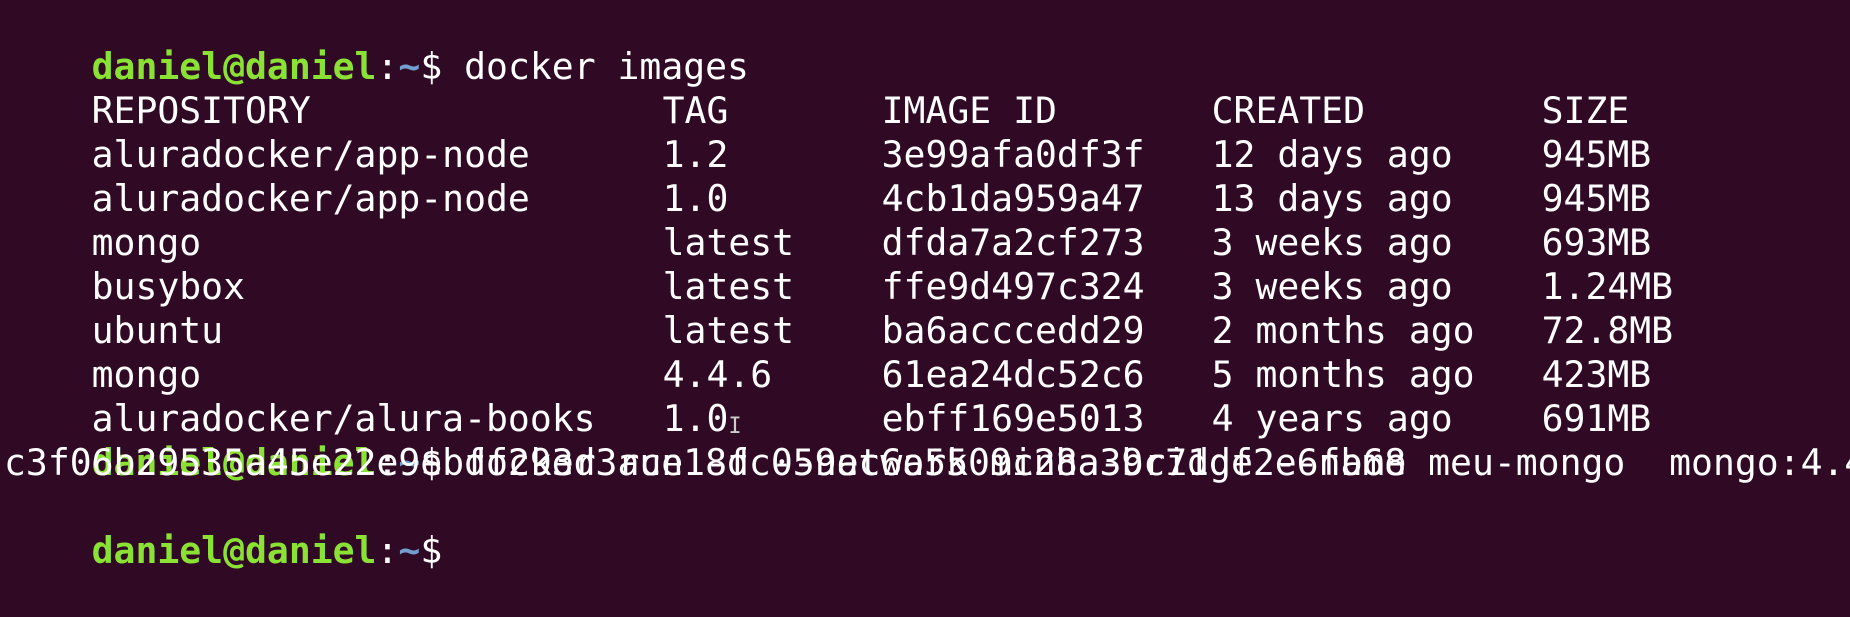 This screenshot has width=1850, height=617. What do you see at coordinates (201, 110) in the screenshot?
I see `header-repository: REPOSITORY` at bounding box center [201, 110].